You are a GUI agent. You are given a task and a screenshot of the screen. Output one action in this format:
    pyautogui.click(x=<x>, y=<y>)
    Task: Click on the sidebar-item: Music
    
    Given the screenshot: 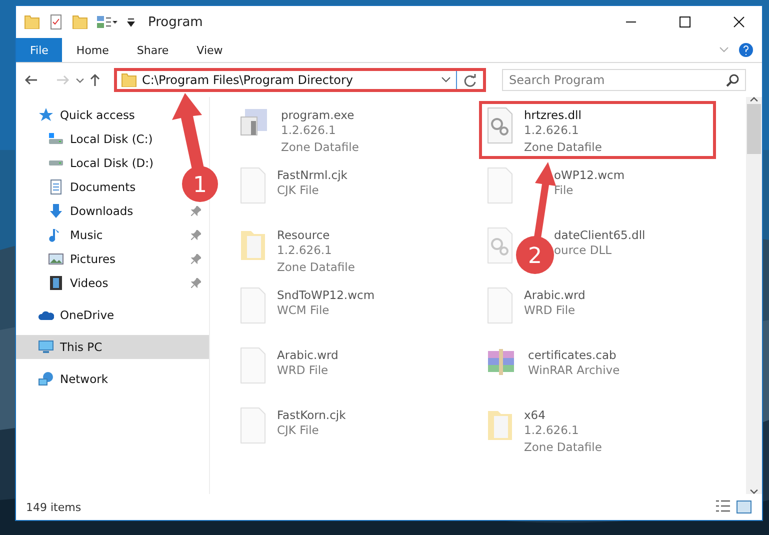 What is the action you would take?
    pyautogui.click(x=112, y=235)
    